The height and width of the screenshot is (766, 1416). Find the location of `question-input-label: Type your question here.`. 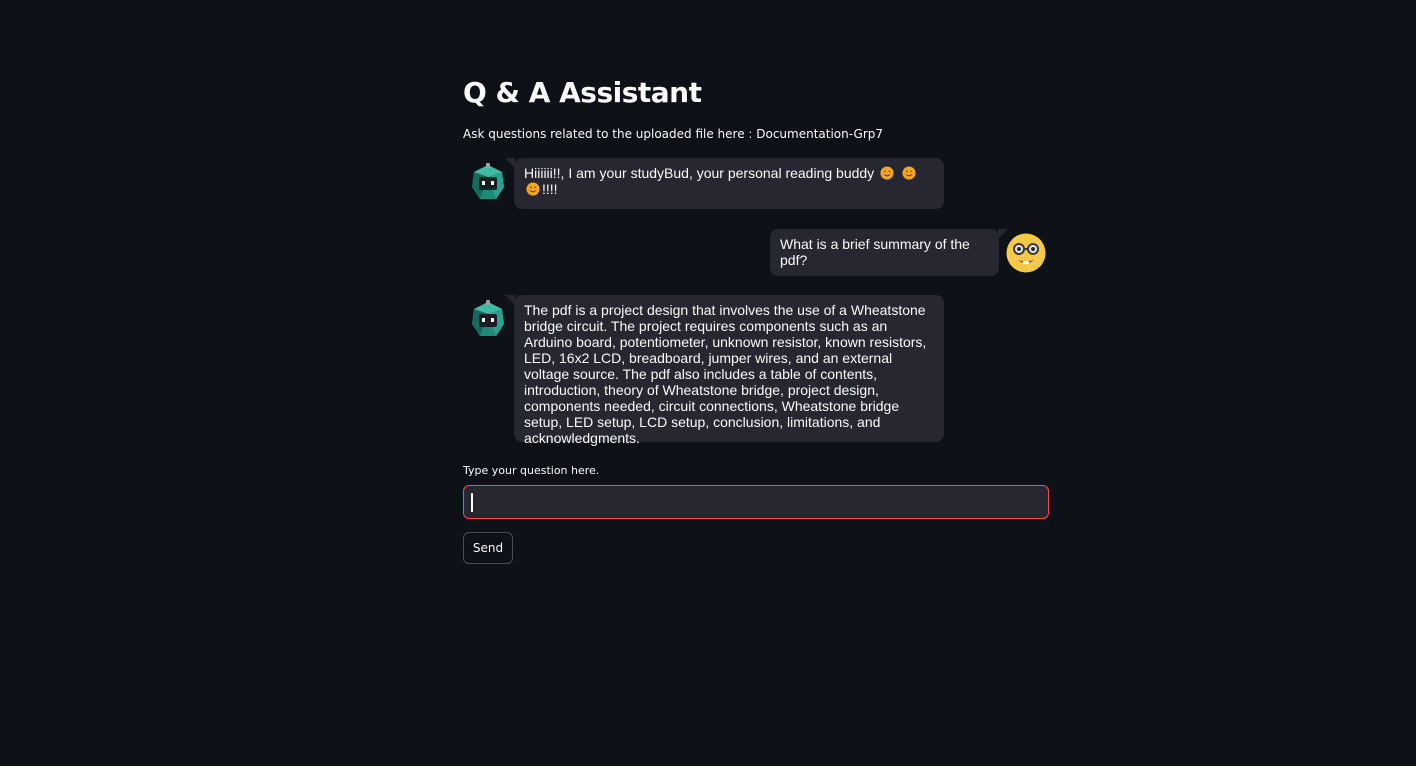

question-input-label: Type your question here. is located at coordinates (531, 470).